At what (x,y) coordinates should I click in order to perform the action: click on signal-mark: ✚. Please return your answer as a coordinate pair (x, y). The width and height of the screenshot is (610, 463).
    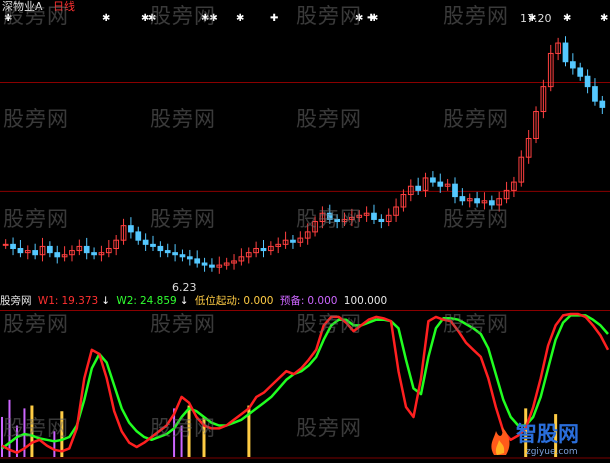
    Looking at the image, I should click on (274, 18).